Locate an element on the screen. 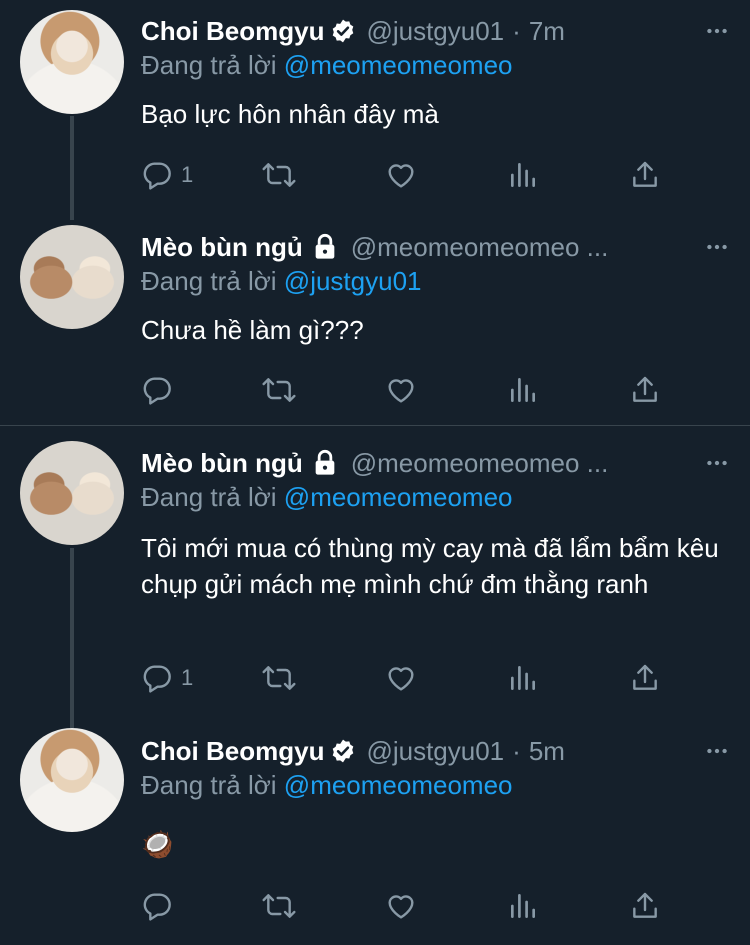  timestamp: 7m is located at coordinates (547, 31).